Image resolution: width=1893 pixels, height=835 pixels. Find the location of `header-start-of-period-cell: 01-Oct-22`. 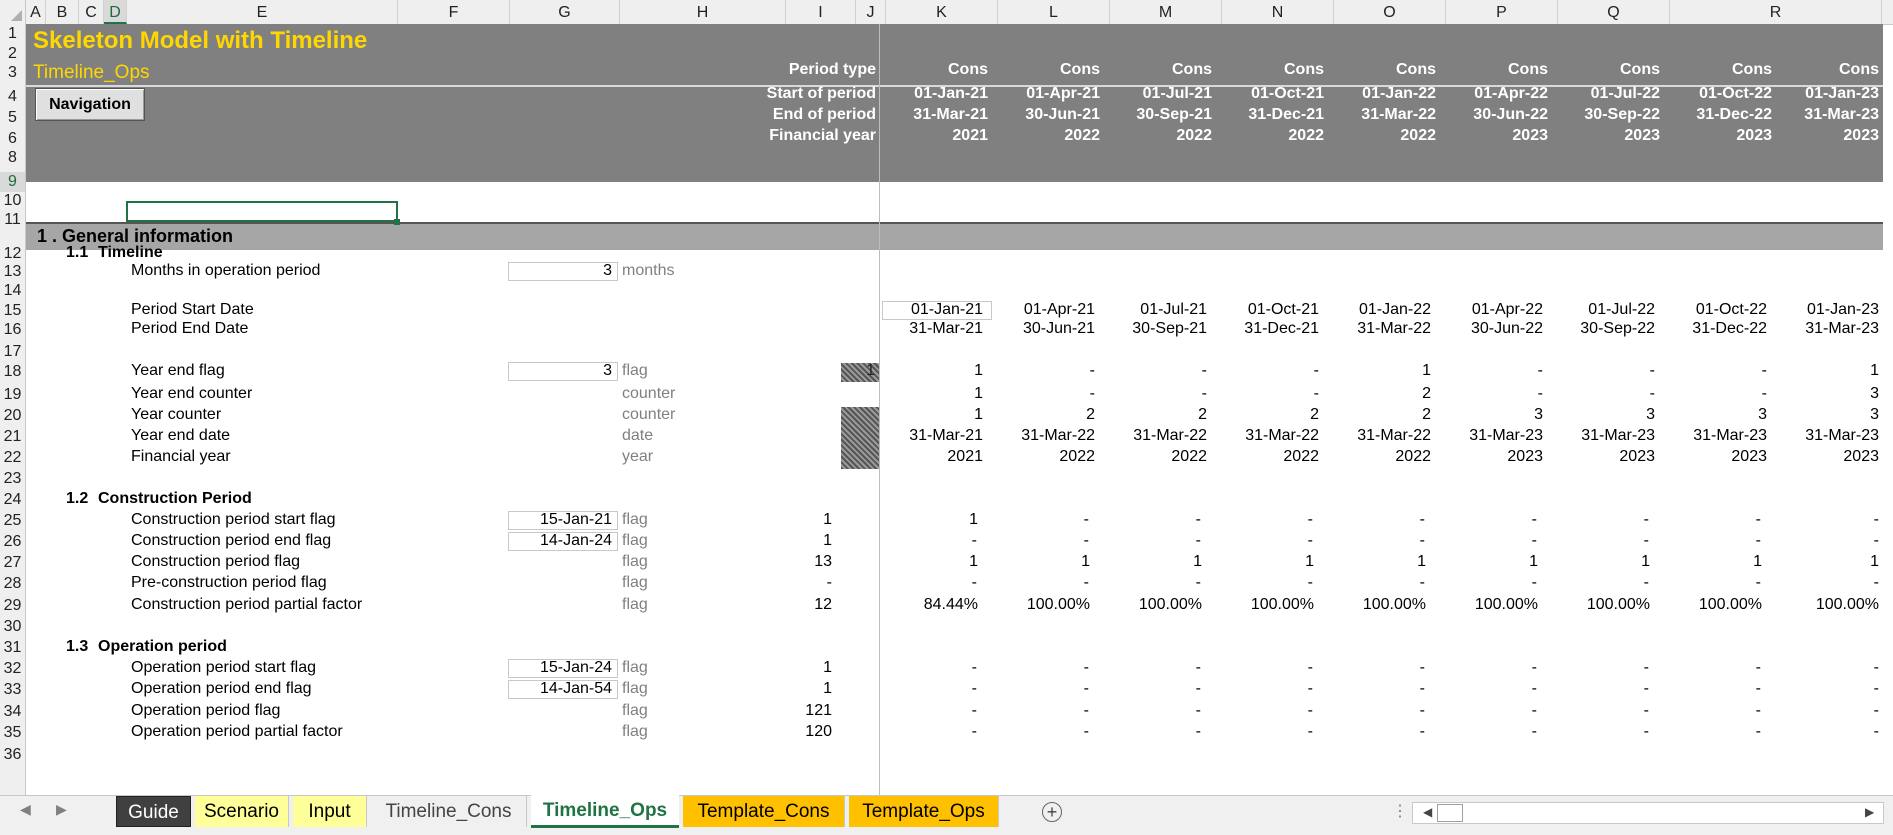

header-start-of-period-cell: 01-Oct-22 is located at coordinates (1735, 93).